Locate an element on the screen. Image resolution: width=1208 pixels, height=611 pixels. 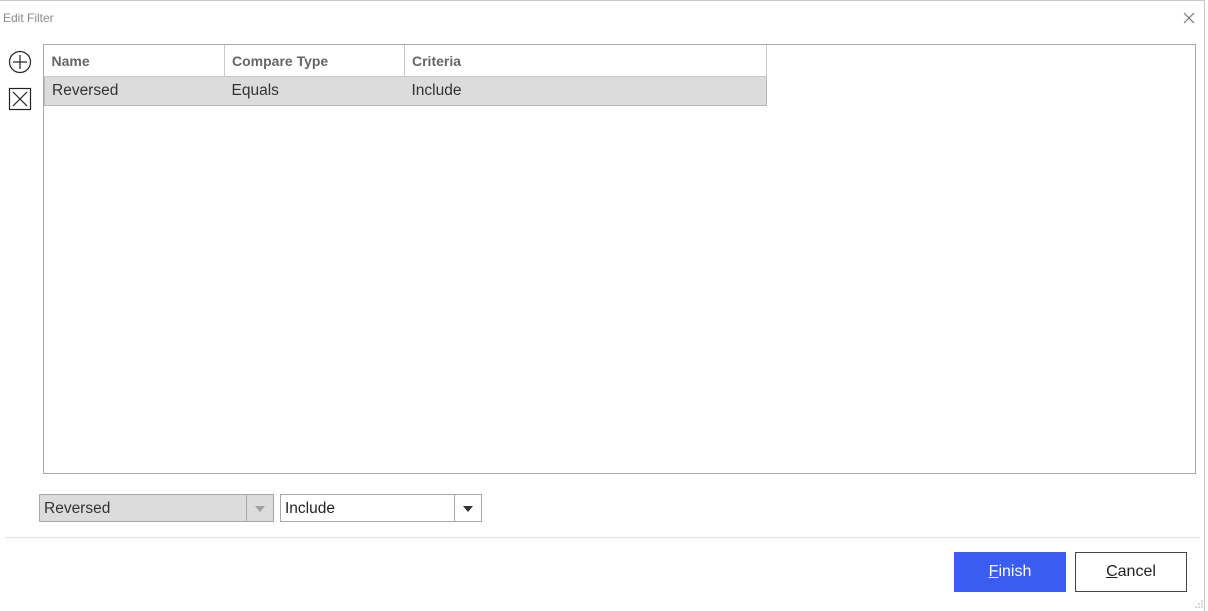
cell-compare-type: Equals is located at coordinates (314, 91).